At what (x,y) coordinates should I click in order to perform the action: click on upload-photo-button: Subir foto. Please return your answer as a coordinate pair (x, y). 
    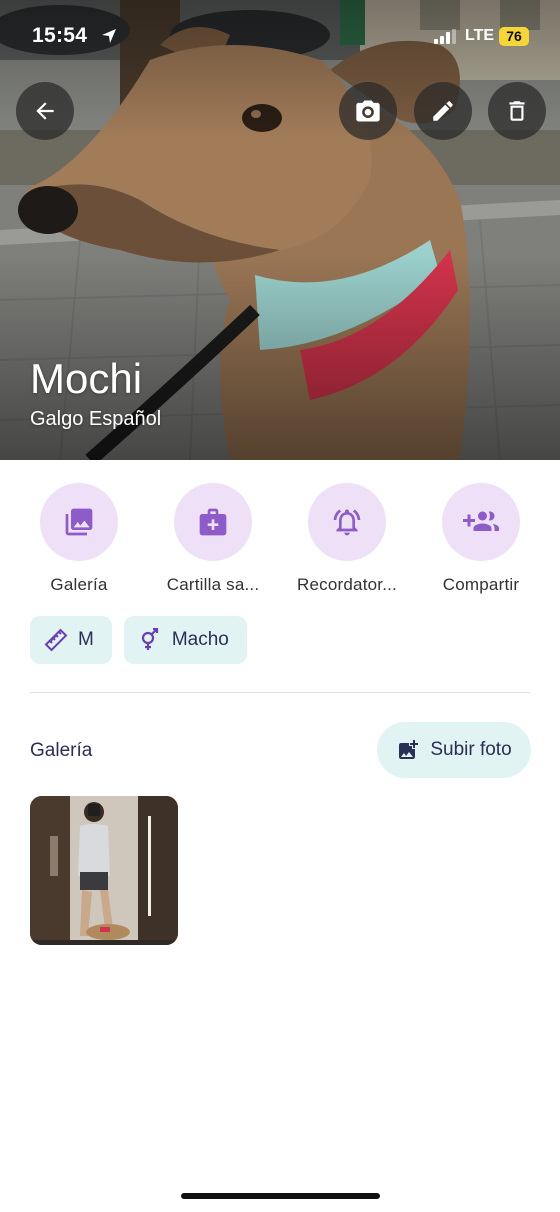
    Looking at the image, I should click on (454, 750).